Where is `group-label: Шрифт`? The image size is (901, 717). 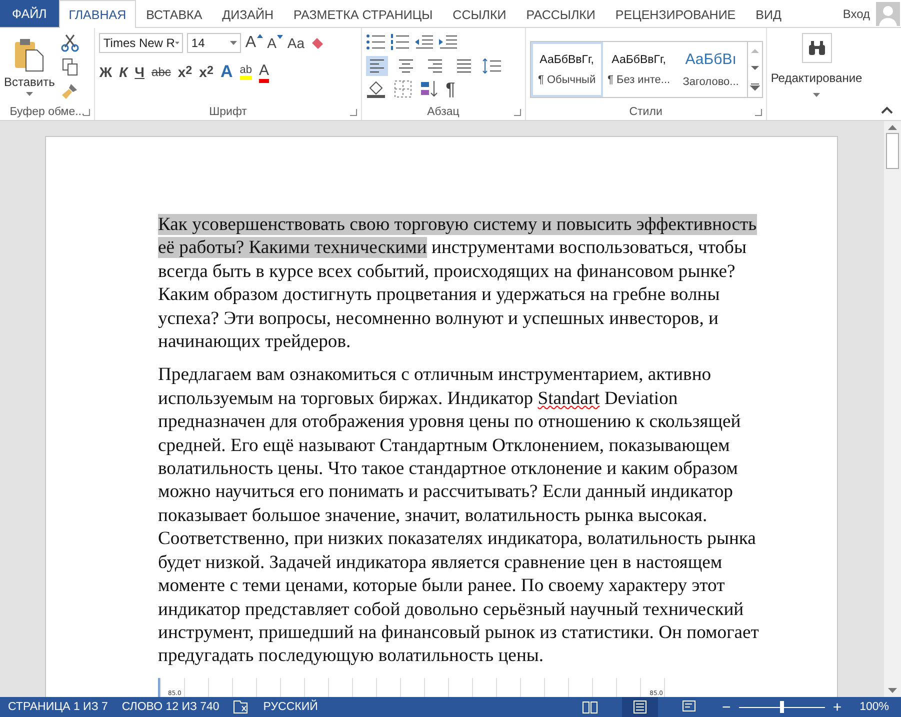 group-label: Шрифт is located at coordinates (228, 112).